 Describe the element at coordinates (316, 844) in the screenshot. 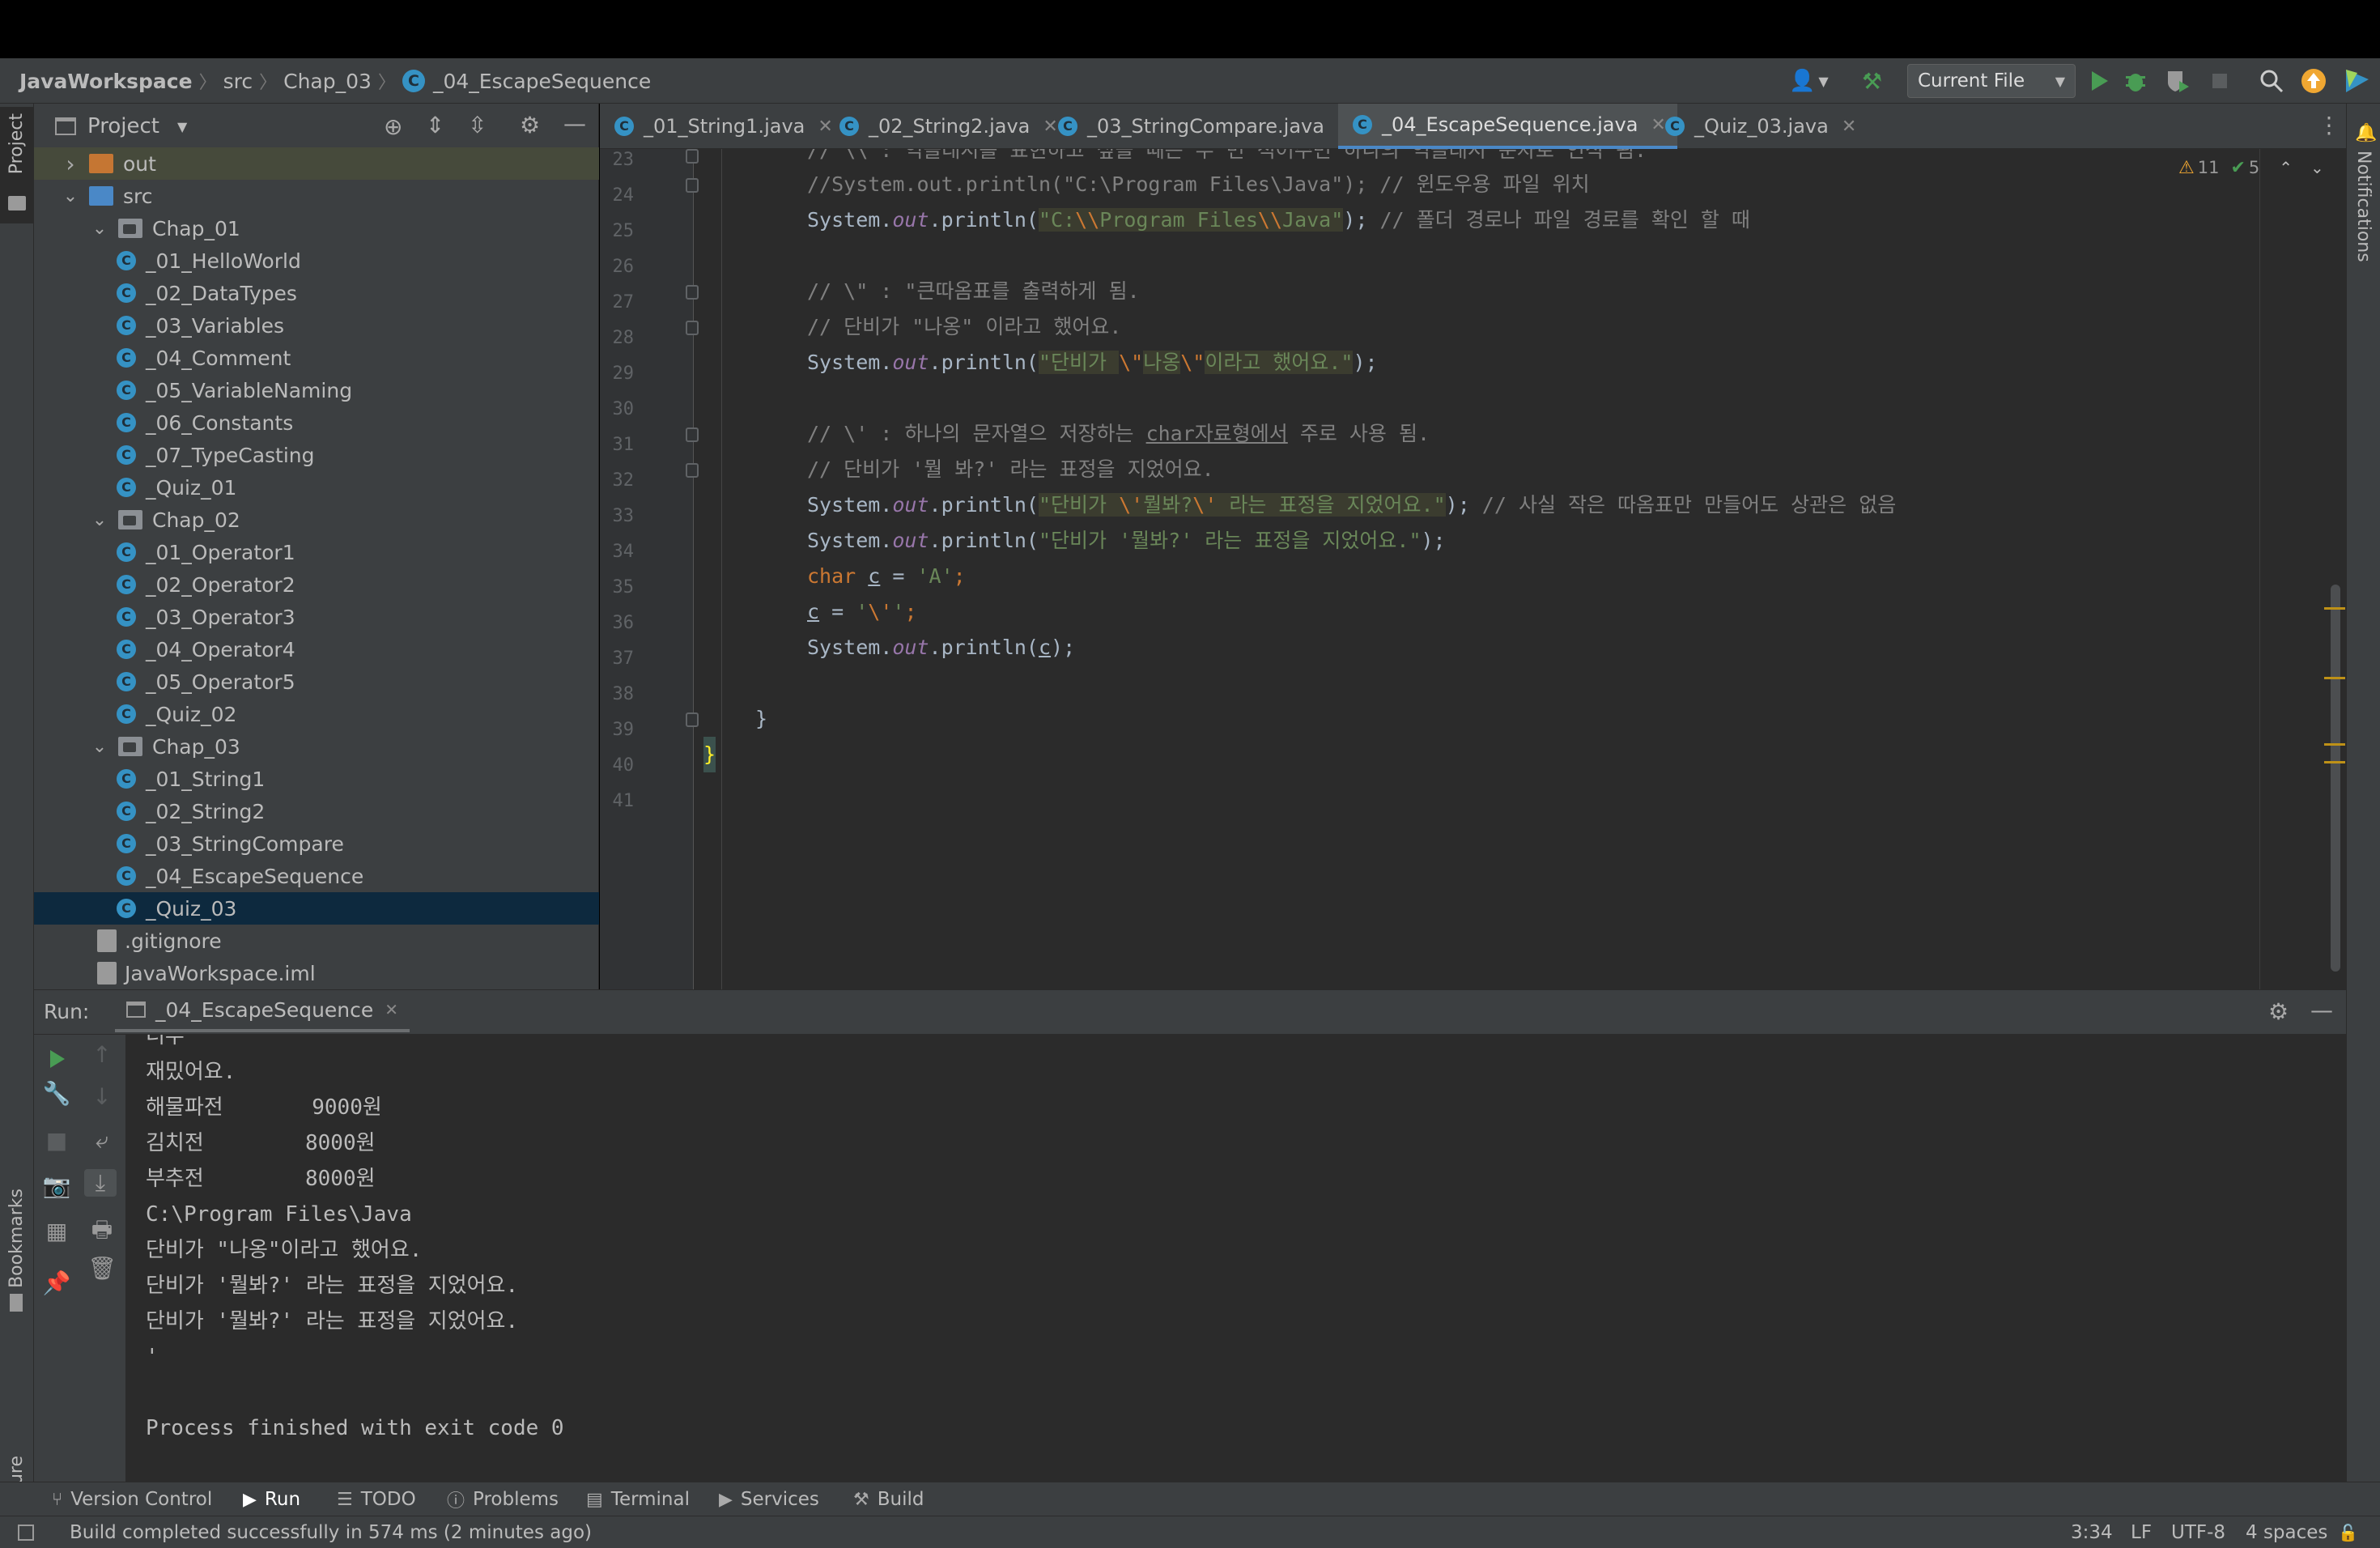

I see `tree-item: _03_StringCompare` at that location.